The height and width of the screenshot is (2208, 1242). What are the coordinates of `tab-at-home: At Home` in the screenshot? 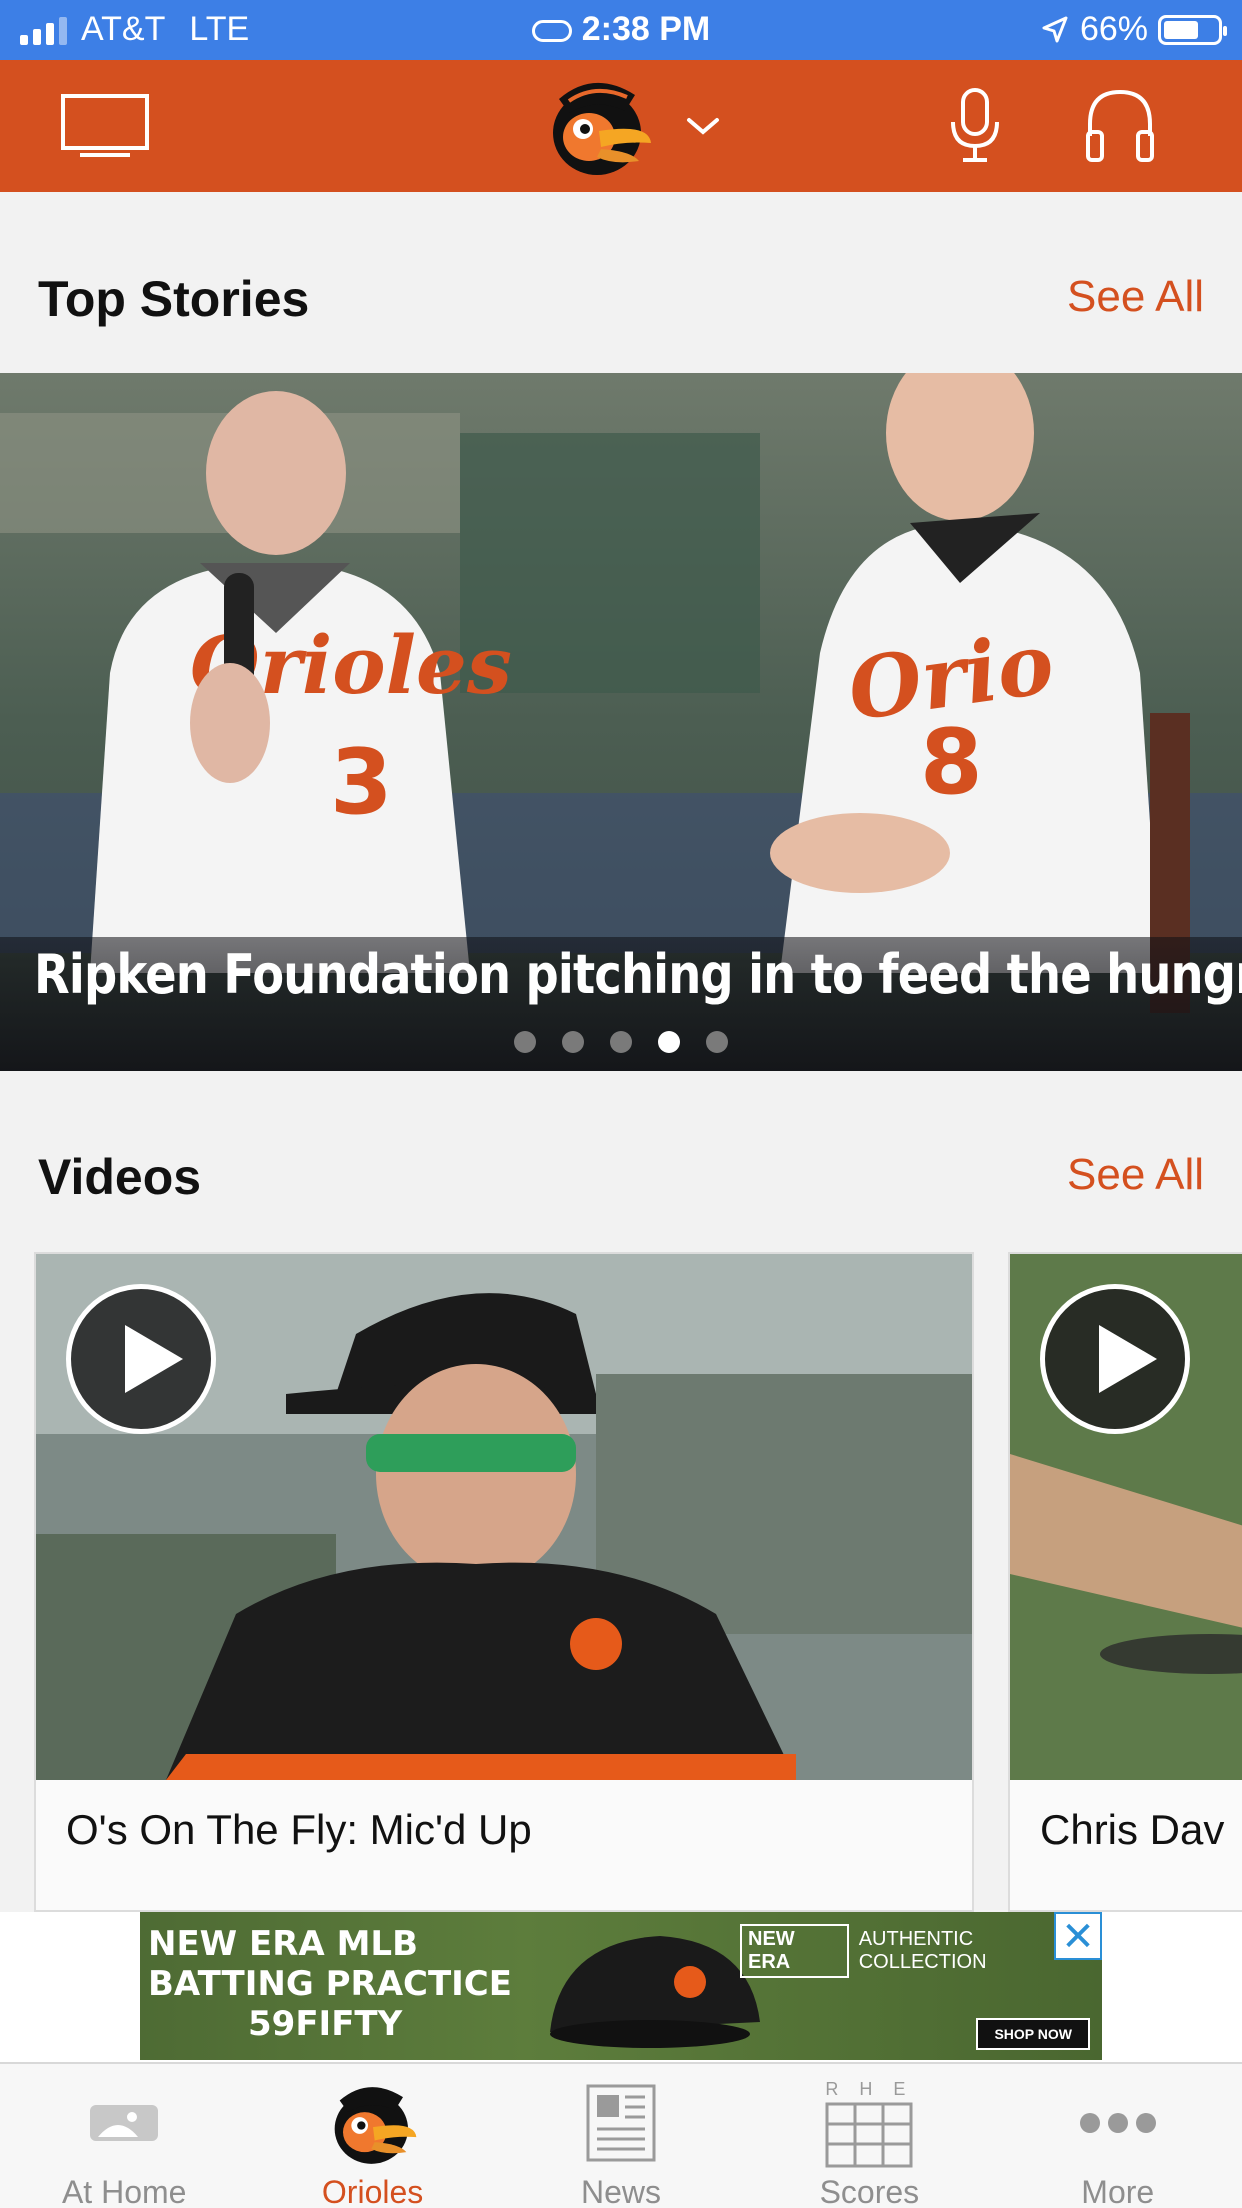 It's located at (124, 2136).